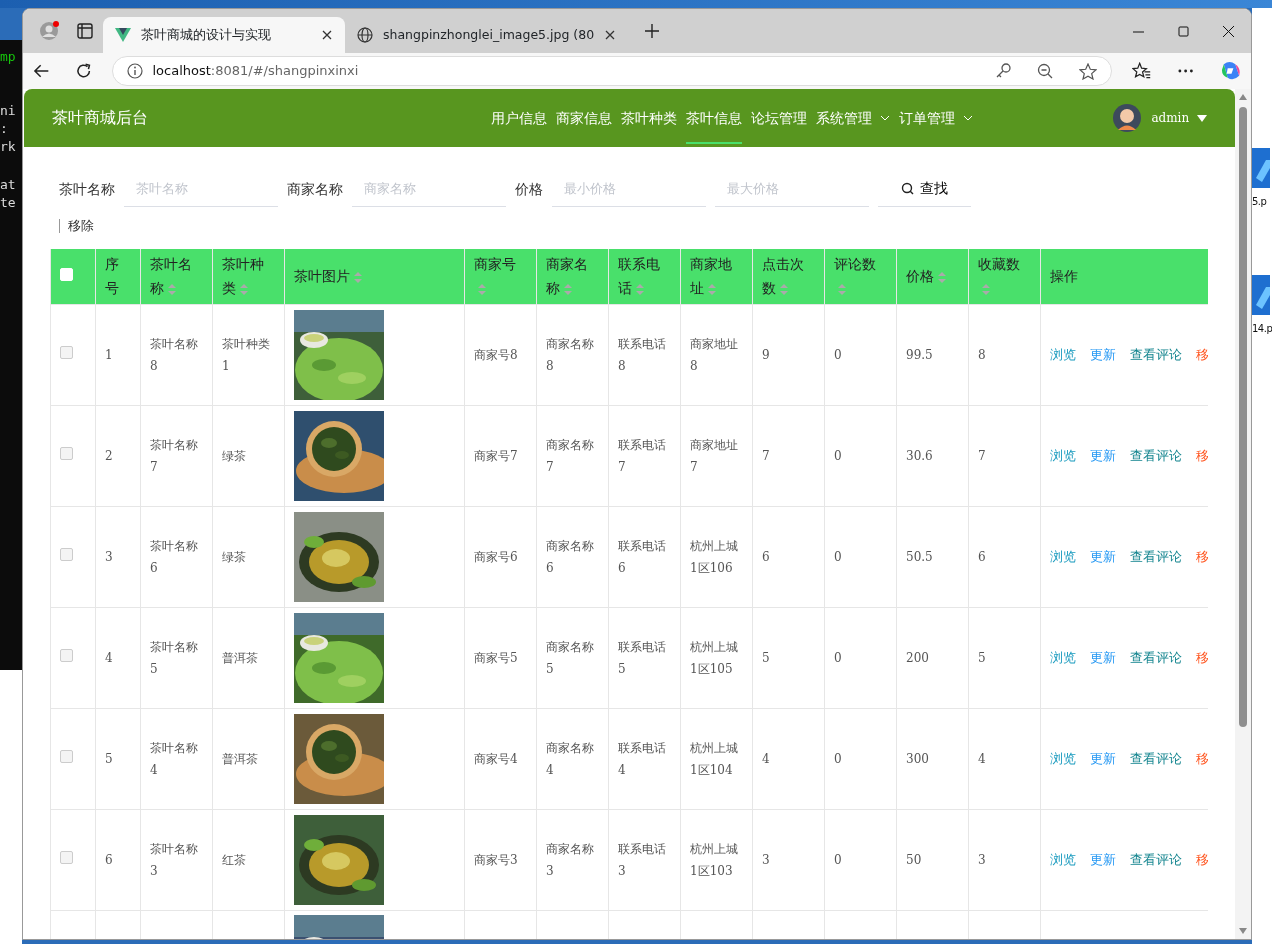  Describe the element at coordinates (487, 35) in the screenshot. I see `browser-tab: shangpinzhonglei_image5.jpg (80` at that location.